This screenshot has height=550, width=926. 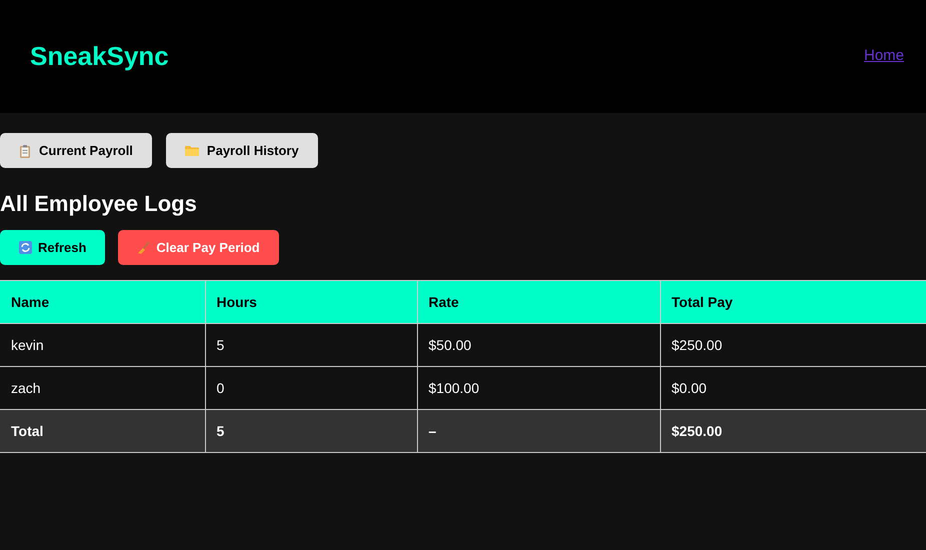 I want to click on column-header: Rate, so click(x=538, y=302).